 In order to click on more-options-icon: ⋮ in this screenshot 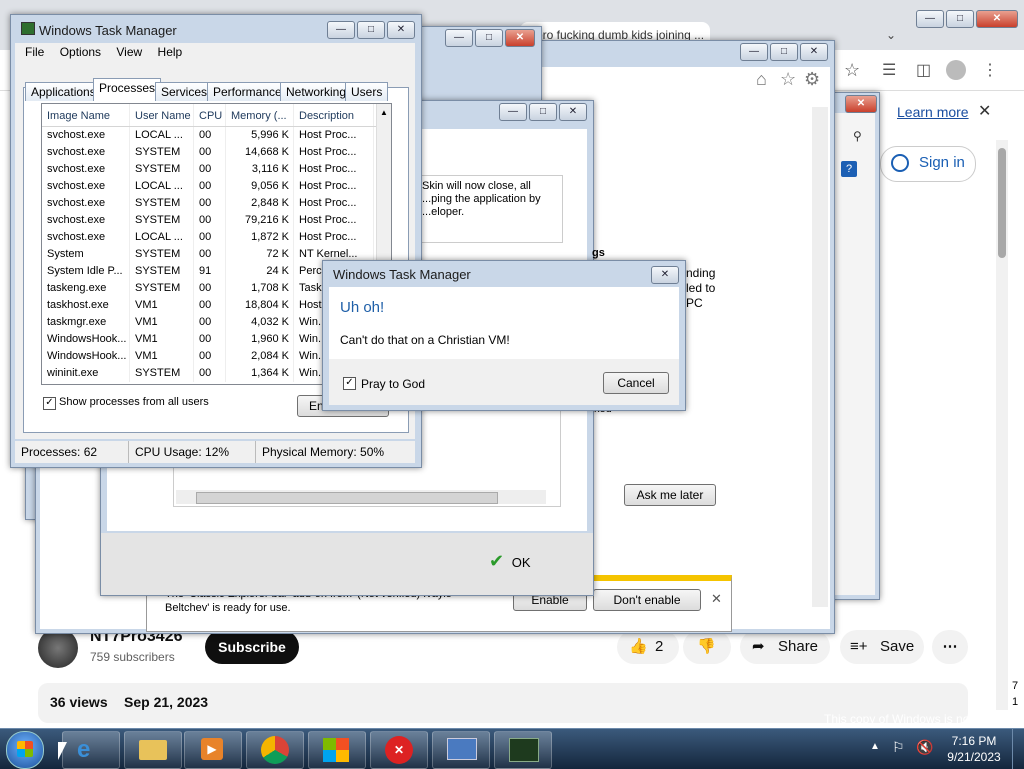, I will do `click(990, 70)`.